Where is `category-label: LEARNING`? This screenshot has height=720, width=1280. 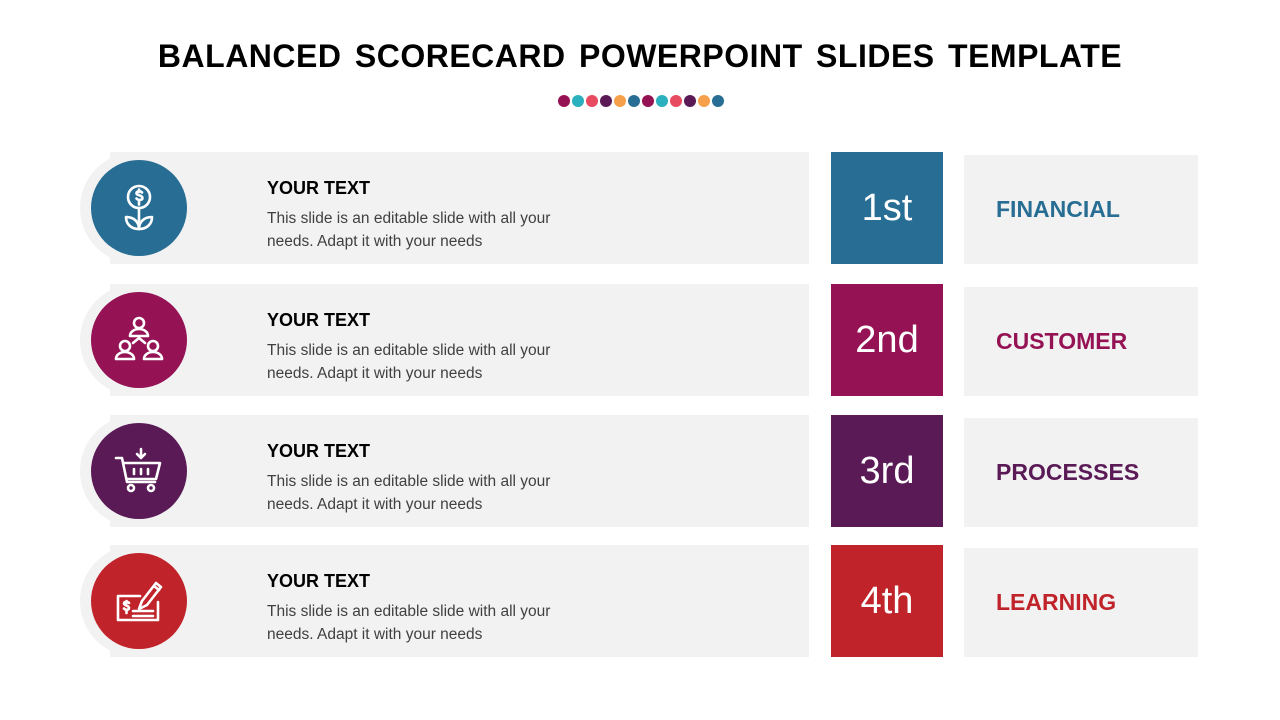 category-label: LEARNING is located at coordinates (1056, 602).